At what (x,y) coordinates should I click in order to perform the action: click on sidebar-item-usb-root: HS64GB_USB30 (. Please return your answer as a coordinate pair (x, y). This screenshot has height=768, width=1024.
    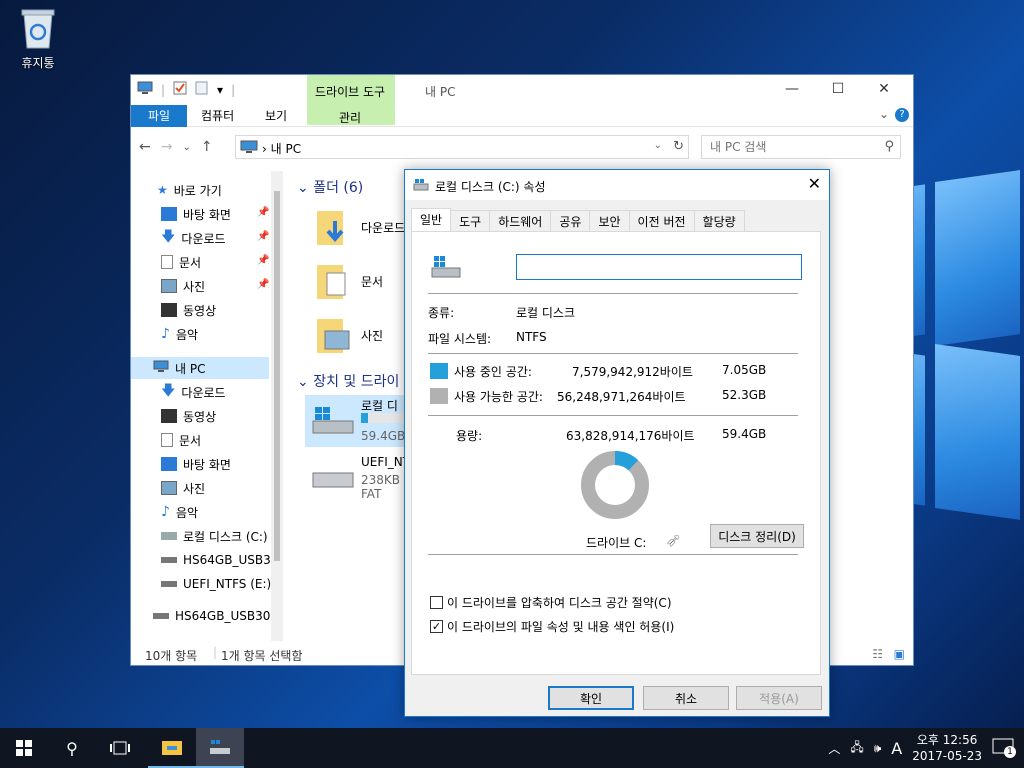
    Looking at the image, I should click on (216, 616).